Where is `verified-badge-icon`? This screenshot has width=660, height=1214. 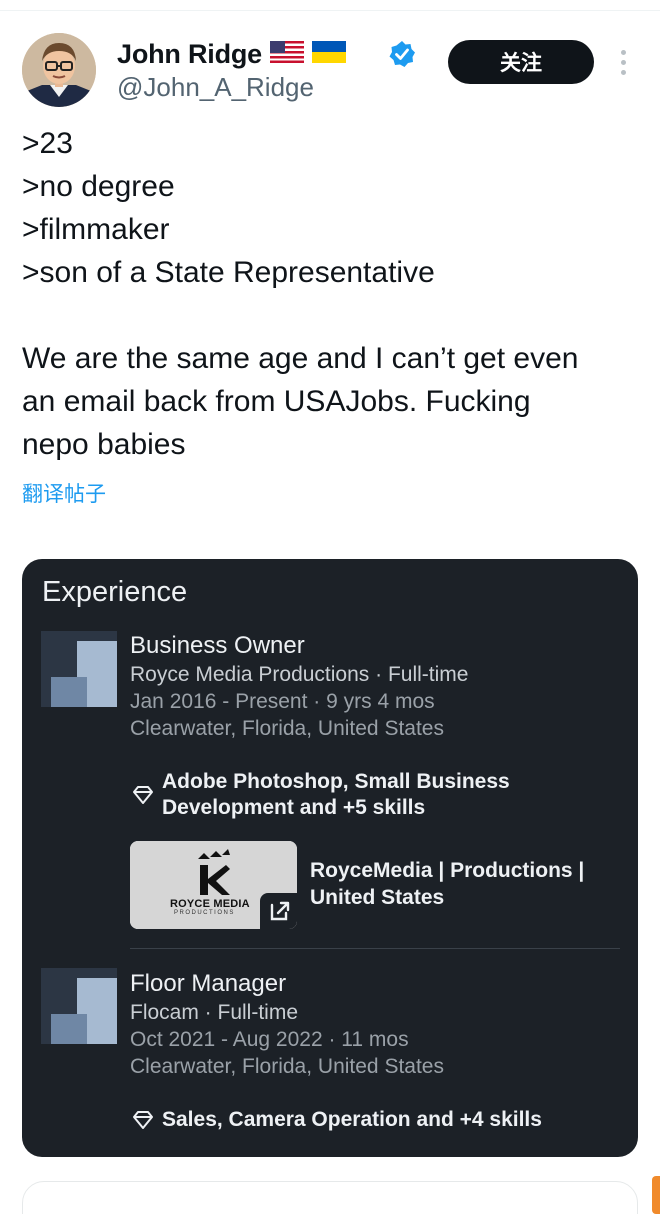 verified-badge-icon is located at coordinates (402, 54).